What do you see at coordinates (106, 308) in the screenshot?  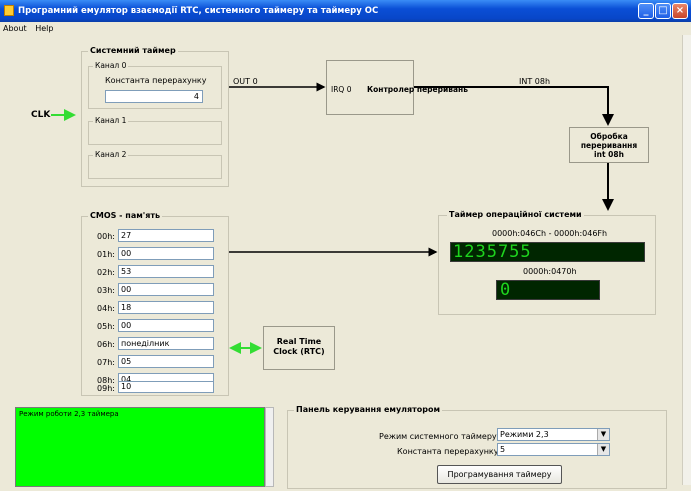 I see `cmos-addr: 04h:` at bounding box center [106, 308].